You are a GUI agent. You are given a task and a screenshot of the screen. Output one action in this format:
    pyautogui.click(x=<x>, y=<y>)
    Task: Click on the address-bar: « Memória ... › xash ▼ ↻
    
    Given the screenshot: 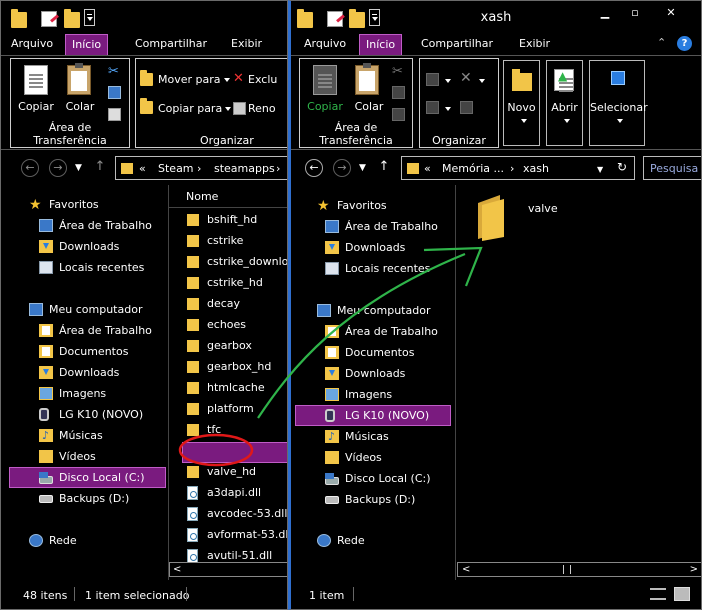 What is the action you would take?
    pyautogui.click(x=518, y=168)
    